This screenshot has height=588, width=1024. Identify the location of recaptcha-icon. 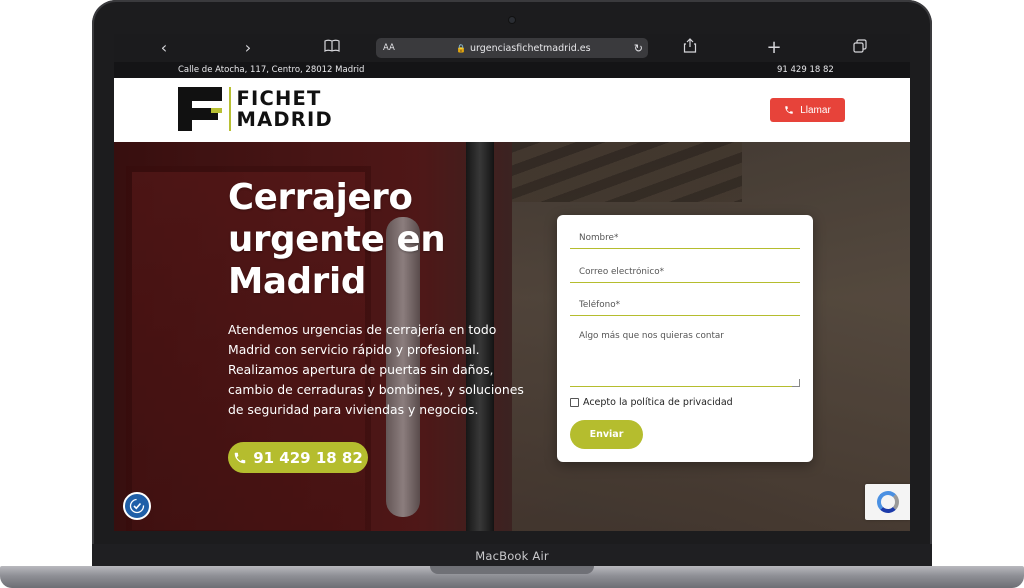
(887, 502).